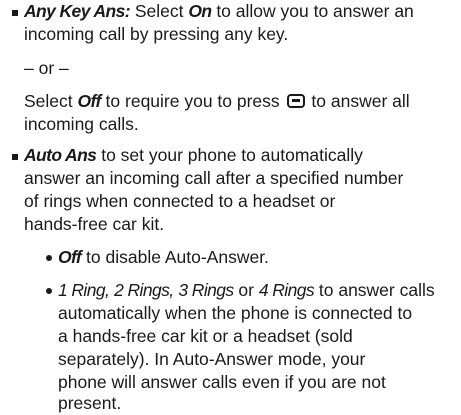 Image resolution: width=461 pixels, height=415 pixels. Describe the element at coordinates (192, 101) in the screenshot. I see `off-text-c: to require you to press` at that location.